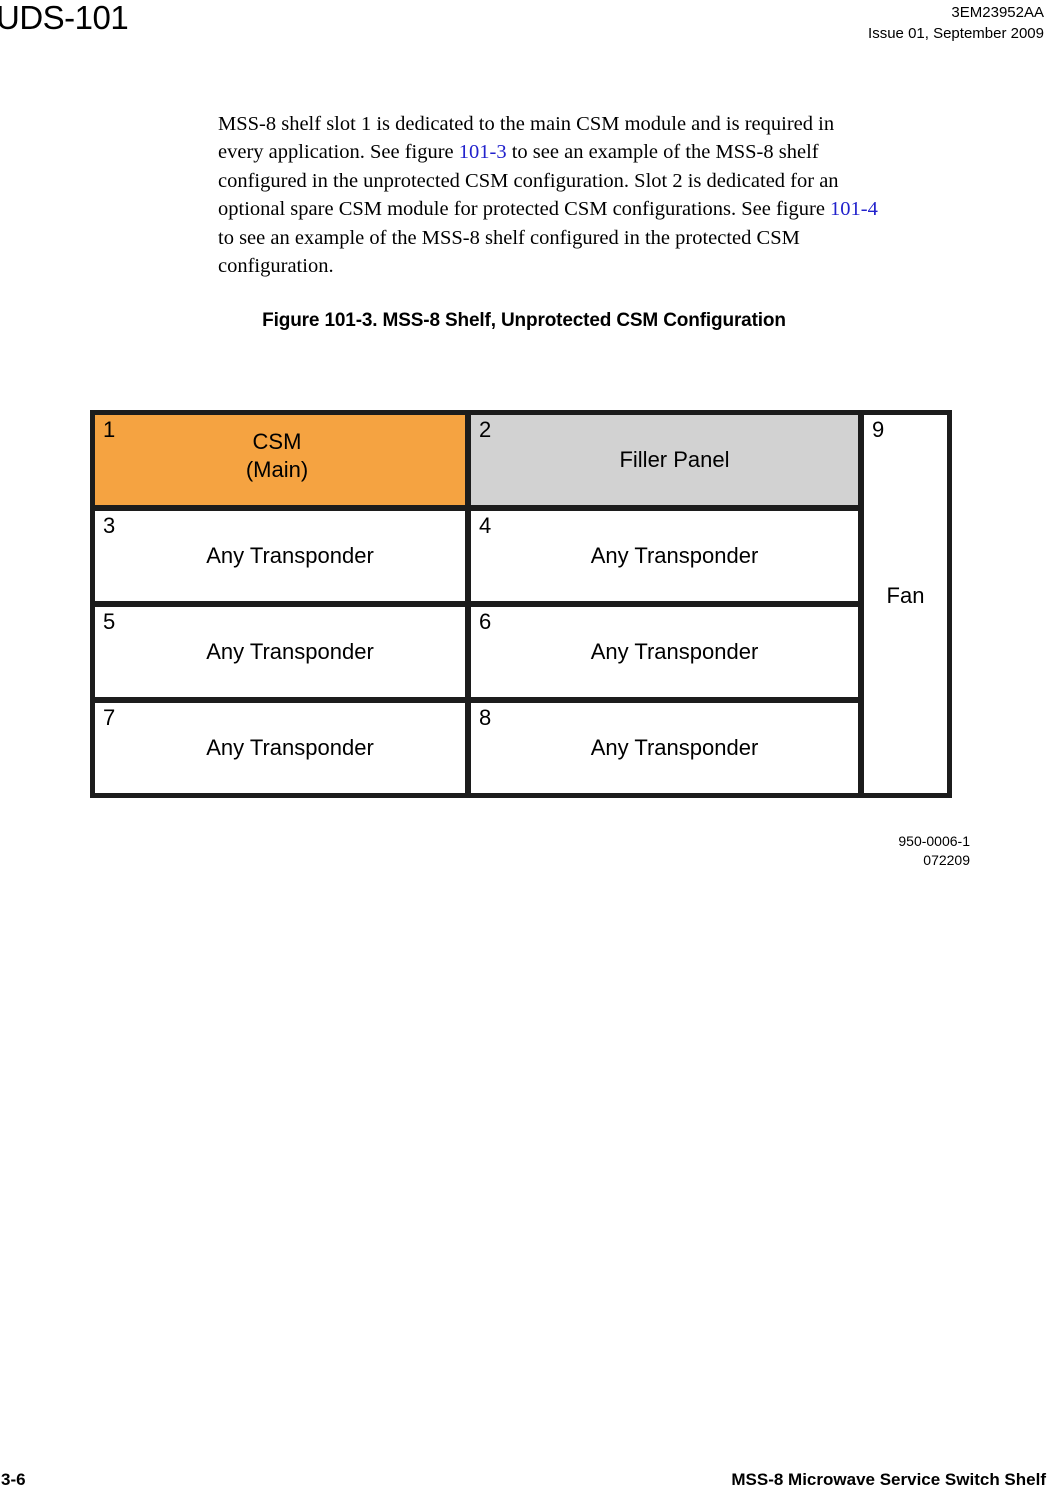 This screenshot has height=1498, width=1048. I want to click on slot-3-label: Any Transponder, so click(290, 555).